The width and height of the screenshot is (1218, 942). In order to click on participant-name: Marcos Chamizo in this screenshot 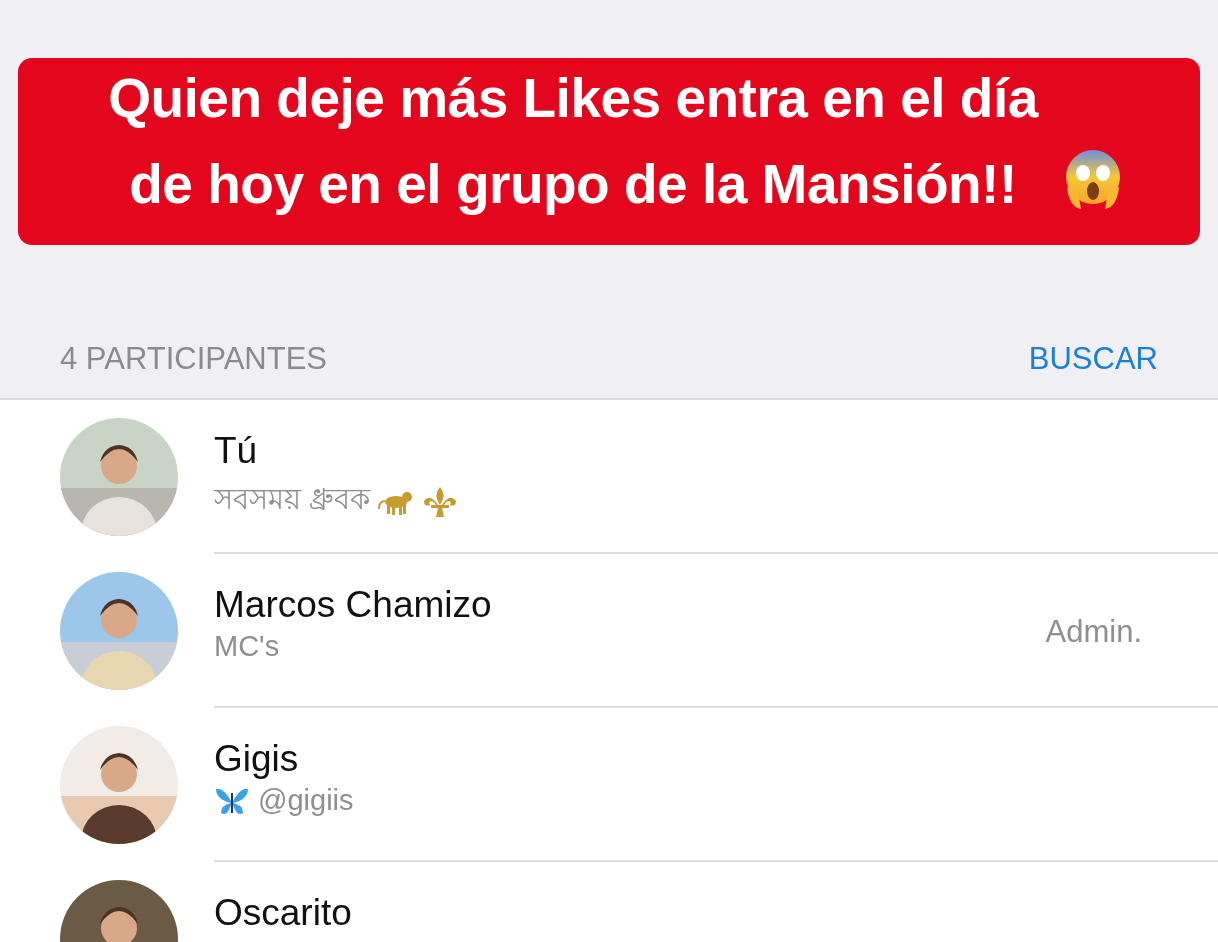, I will do `click(353, 605)`.